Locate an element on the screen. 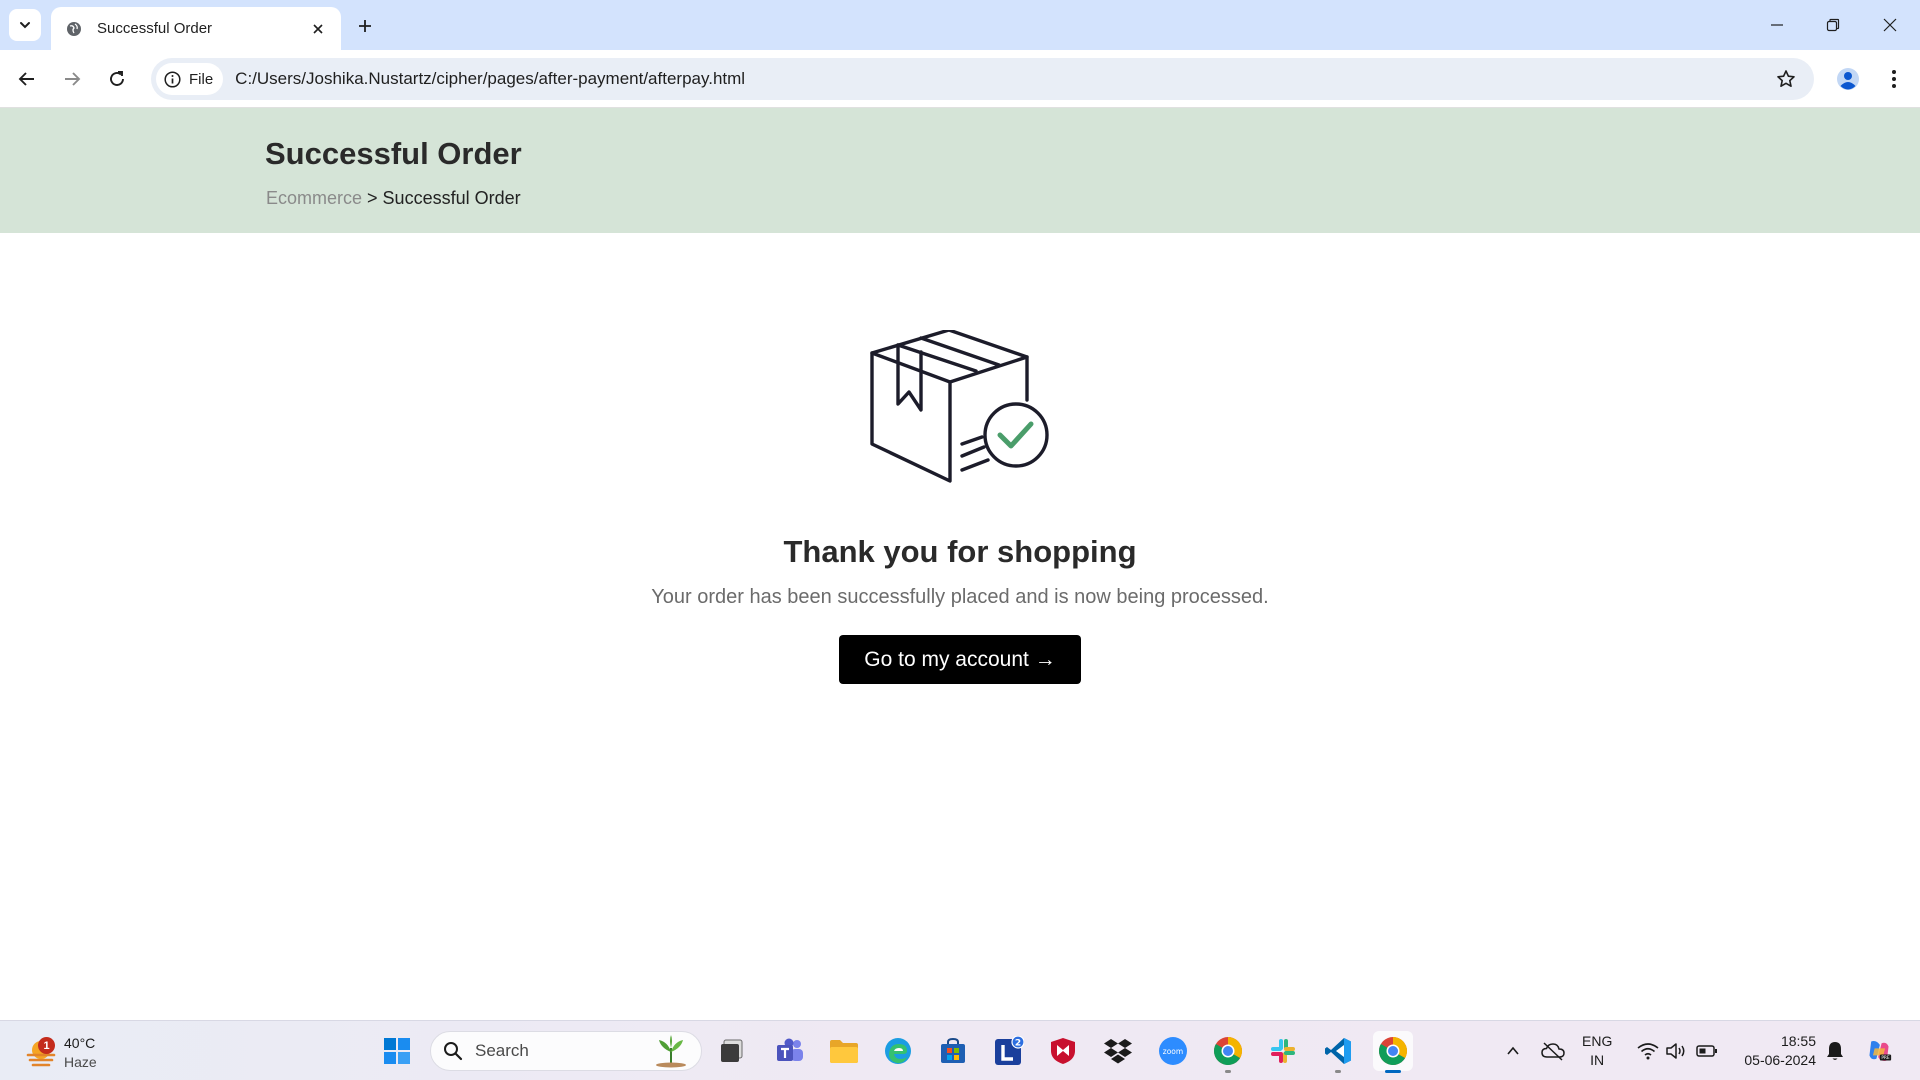  cloud-offline-icon is located at coordinates (1553, 1051).